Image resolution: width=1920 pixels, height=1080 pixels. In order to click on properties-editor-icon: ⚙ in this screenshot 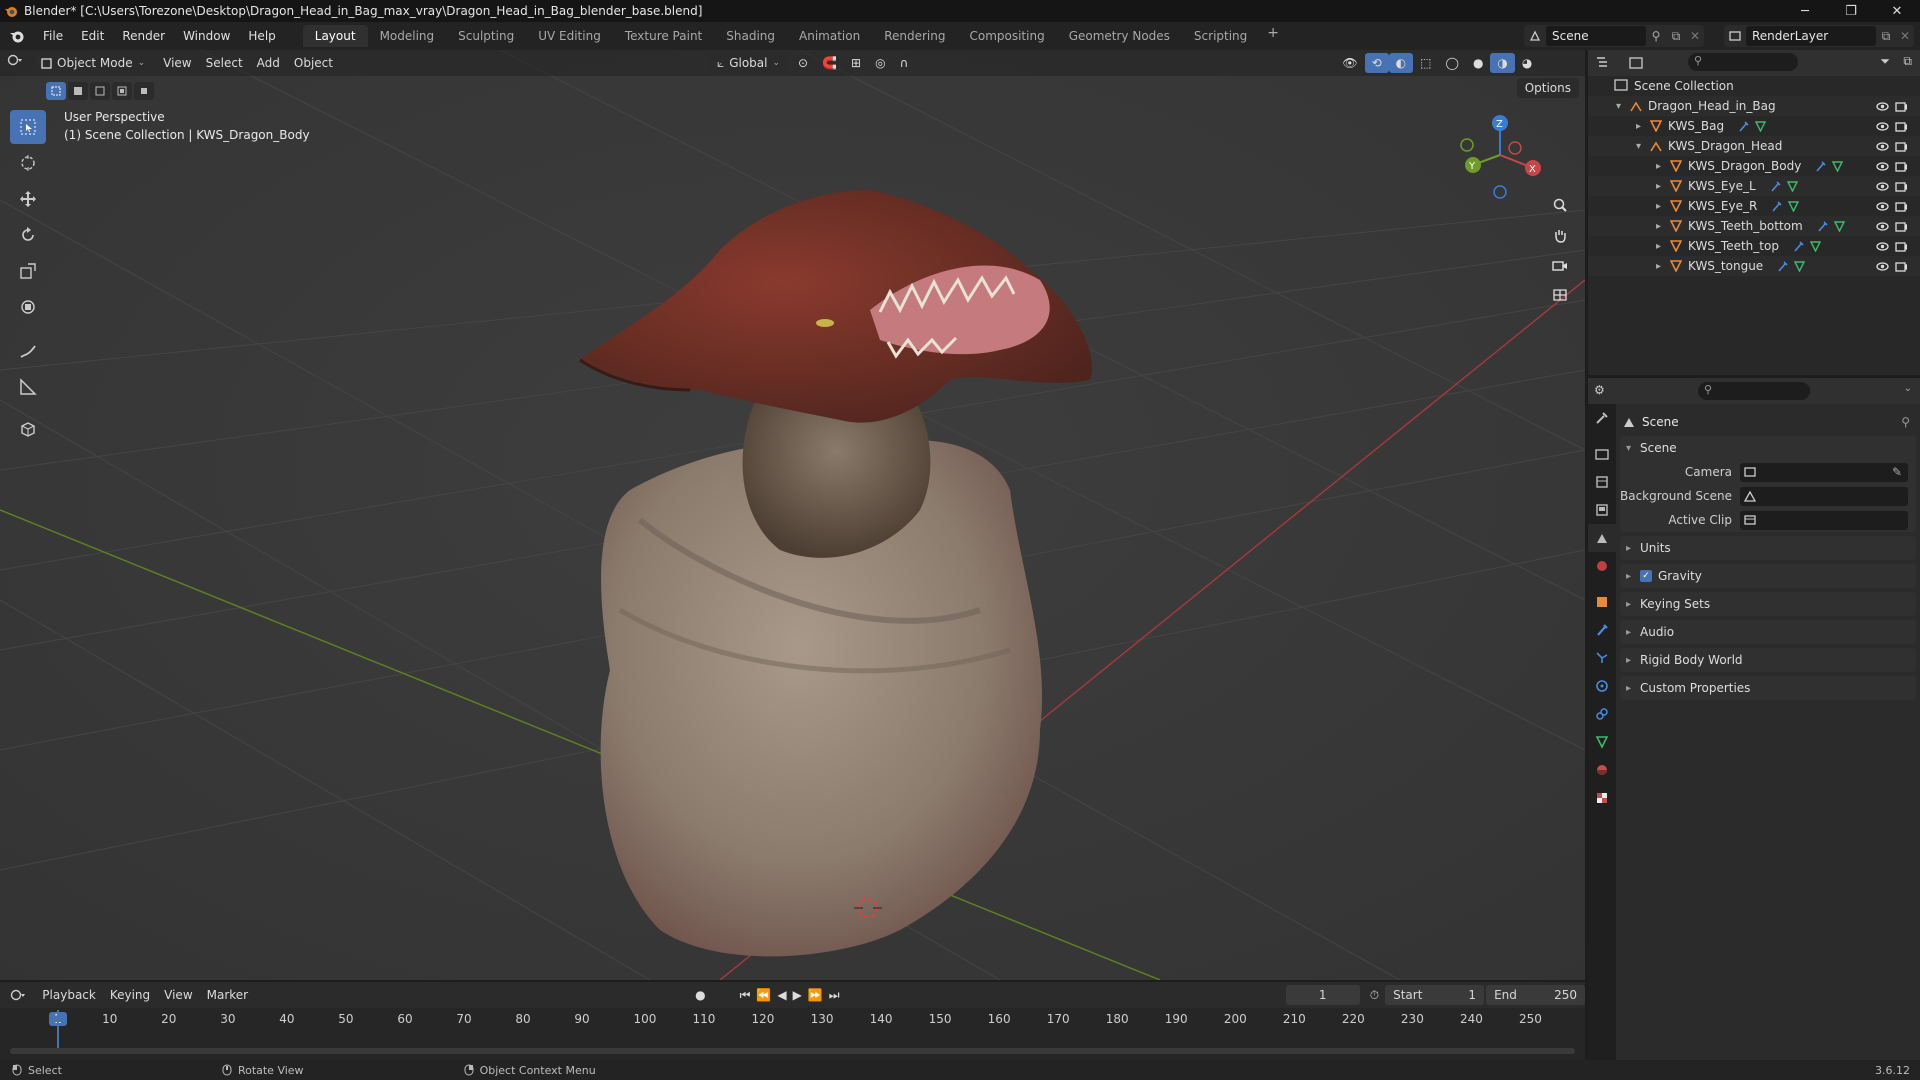, I will do `click(1599, 390)`.